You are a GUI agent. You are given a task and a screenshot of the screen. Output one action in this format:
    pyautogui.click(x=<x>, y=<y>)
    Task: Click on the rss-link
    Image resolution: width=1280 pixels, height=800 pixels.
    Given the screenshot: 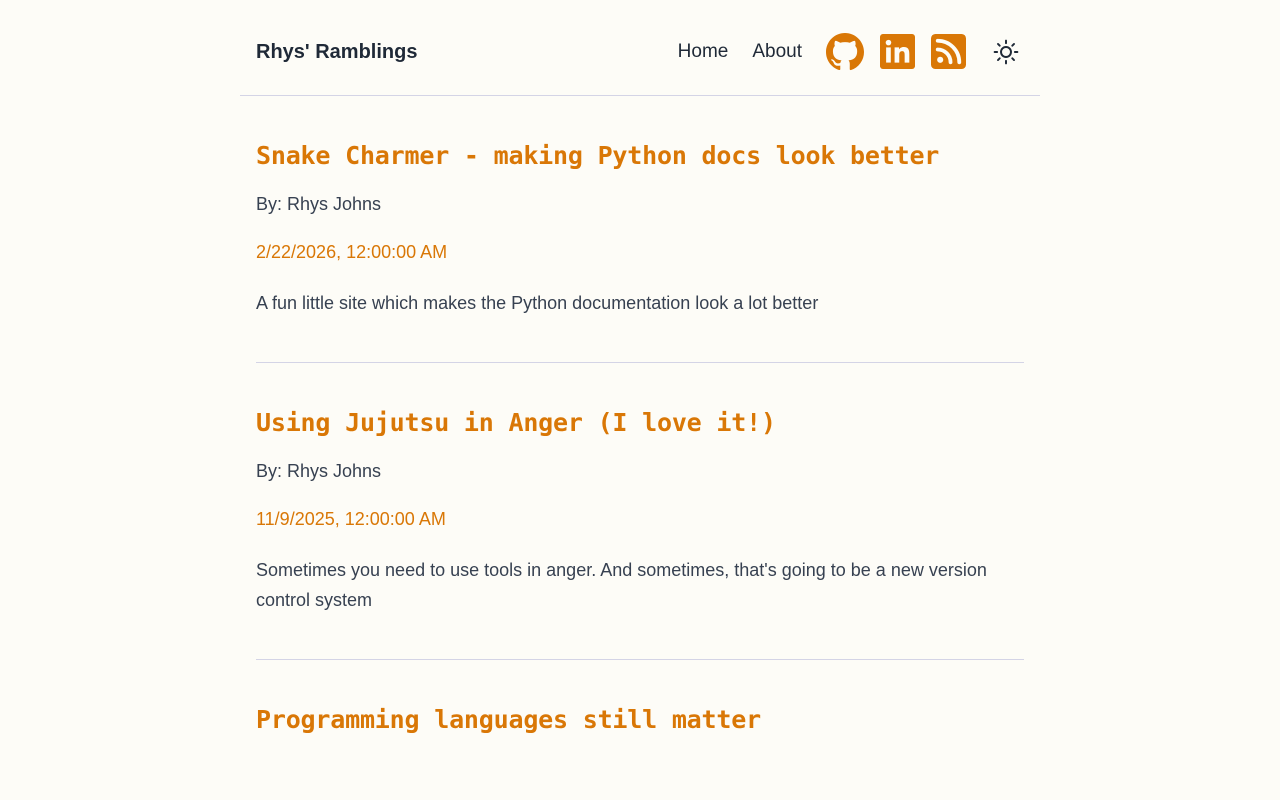 What is the action you would take?
    pyautogui.click(x=948, y=51)
    